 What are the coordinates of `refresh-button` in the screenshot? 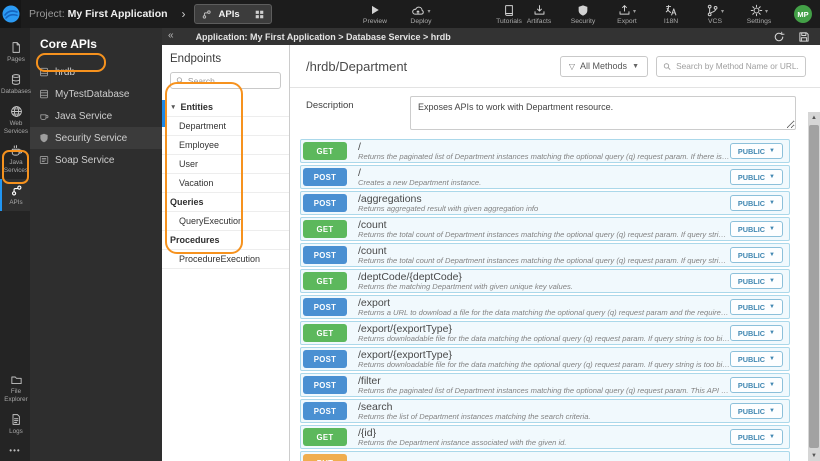 It's located at (779, 37).